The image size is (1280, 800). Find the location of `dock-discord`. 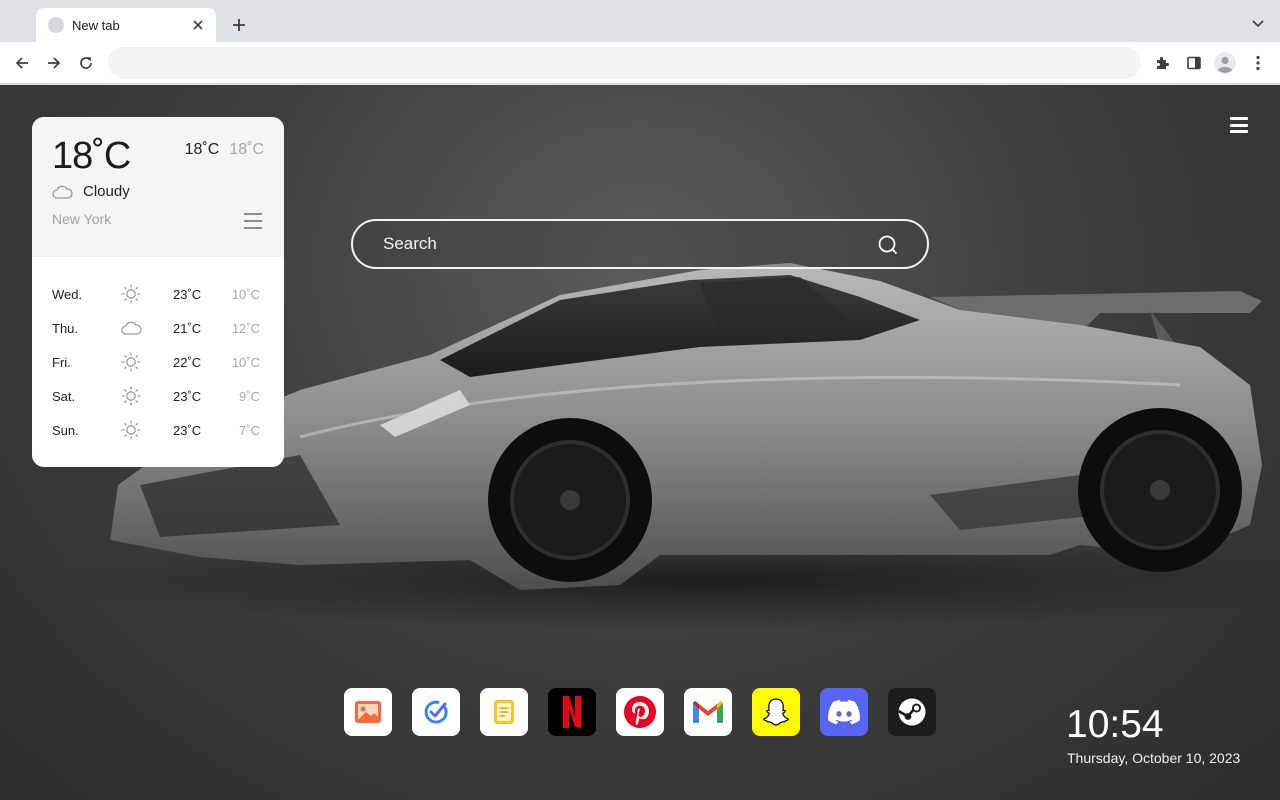

dock-discord is located at coordinates (844, 712).